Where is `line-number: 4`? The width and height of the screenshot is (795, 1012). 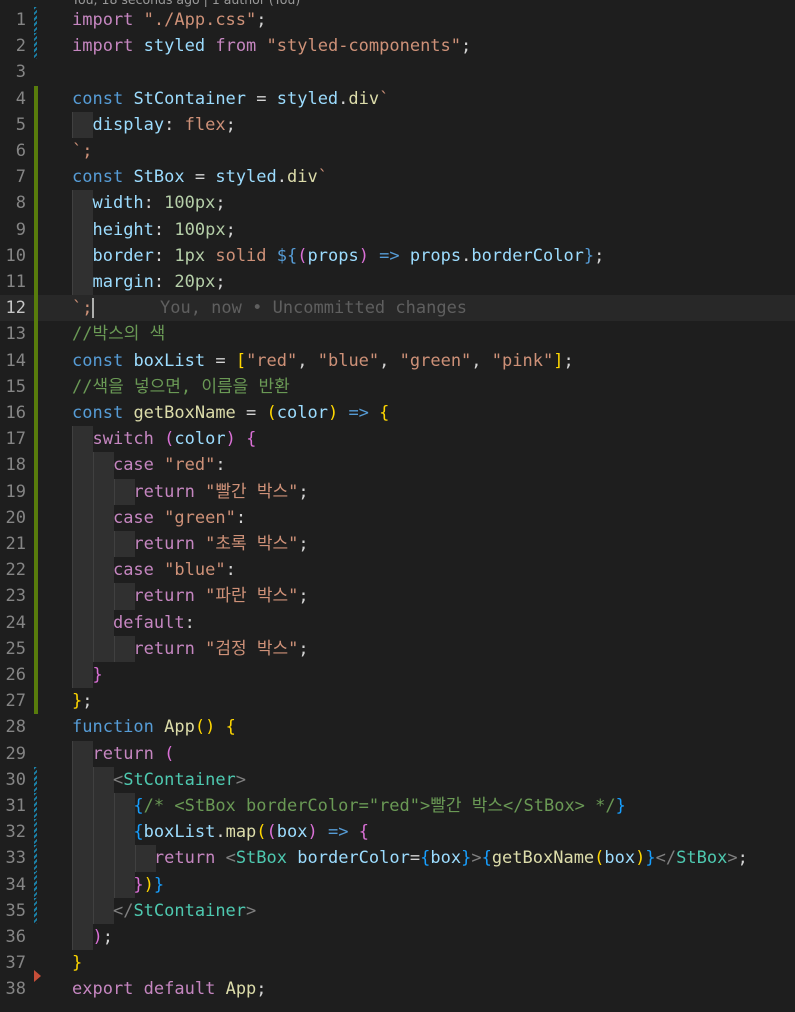
line-number: 4 is located at coordinates (20, 98).